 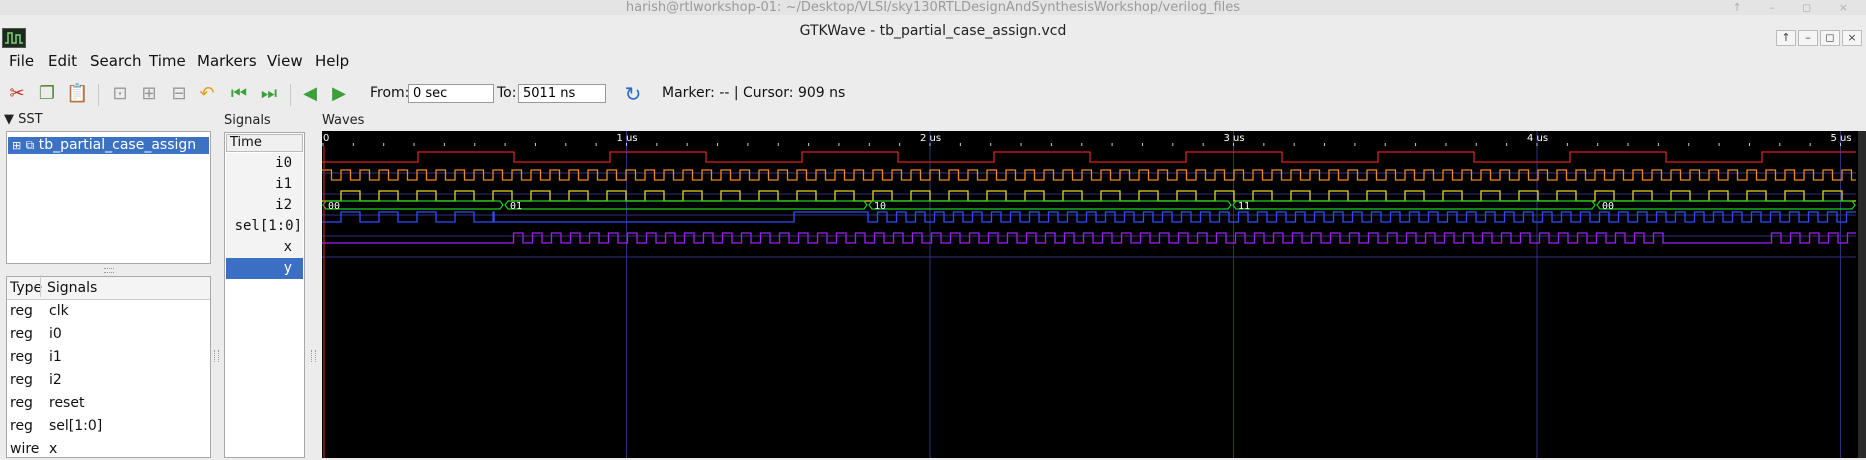 What do you see at coordinates (108, 287) in the screenshot?
I see `signals-list-header: Type Signals` at bounding box center [108, 287].